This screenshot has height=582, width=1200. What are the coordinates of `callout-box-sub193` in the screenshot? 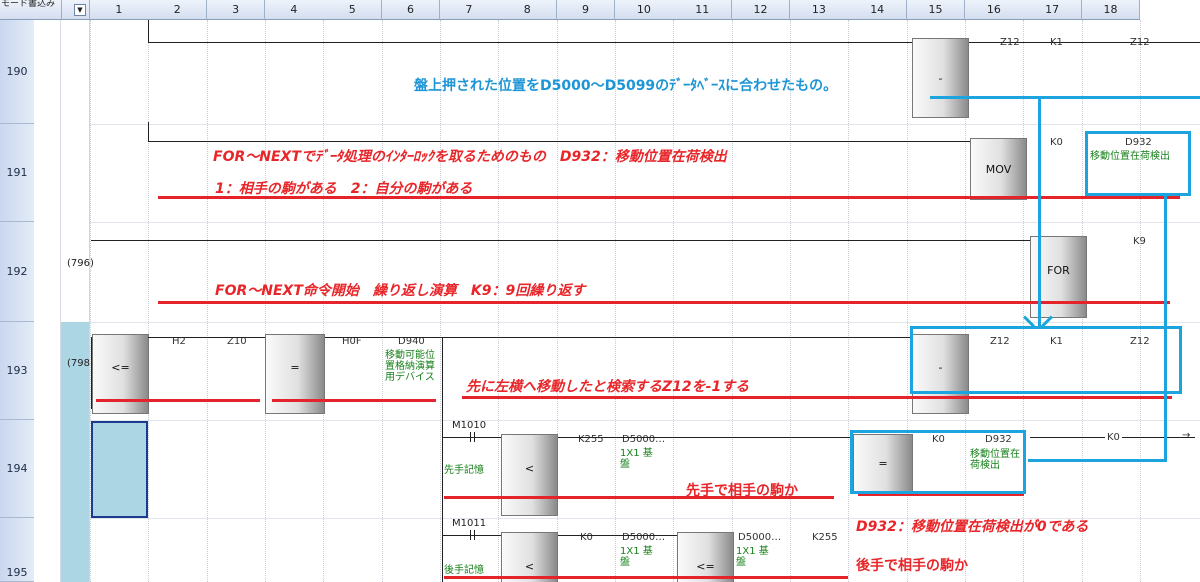 It's located at (1046, 360).